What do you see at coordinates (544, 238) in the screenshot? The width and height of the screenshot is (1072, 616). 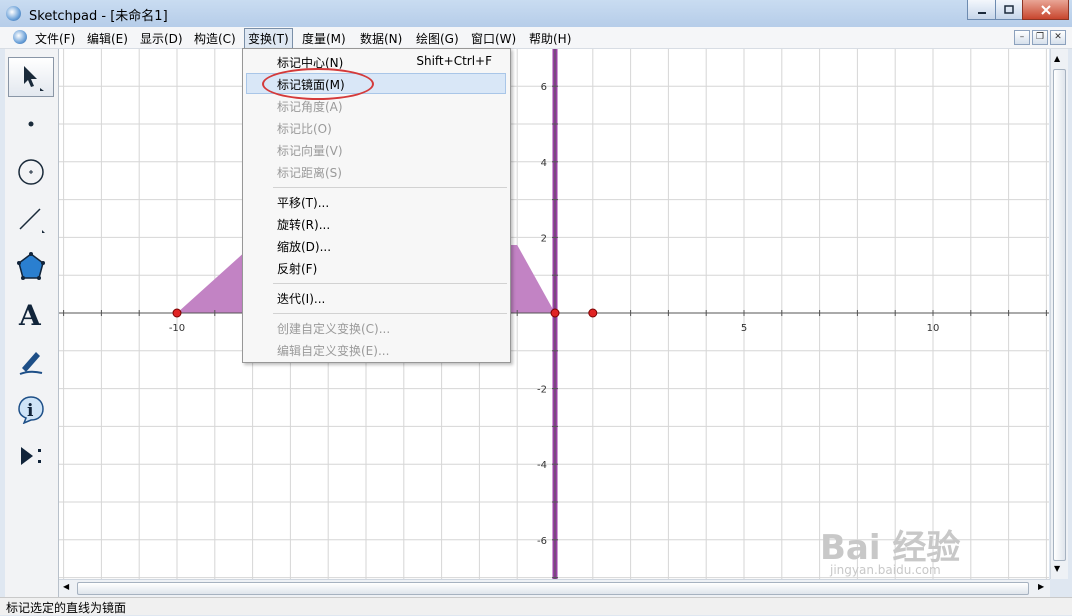 I see `y-tick-label: 2` at bounding box center [544, 238].